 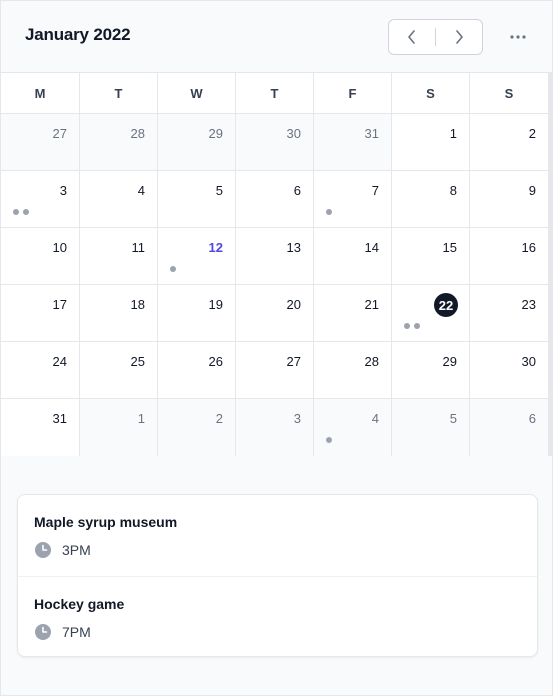 I want to click on day-cell: 15, so click(x=431, y=256).